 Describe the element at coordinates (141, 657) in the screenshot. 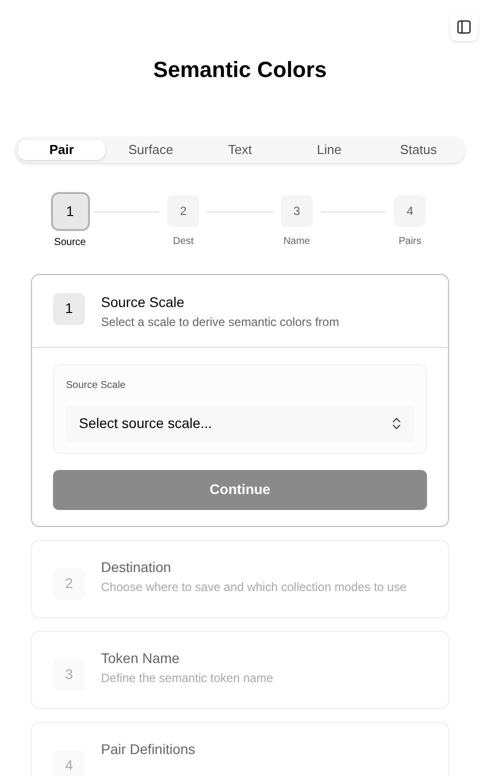

I see `card-title: Token Name` at that location.